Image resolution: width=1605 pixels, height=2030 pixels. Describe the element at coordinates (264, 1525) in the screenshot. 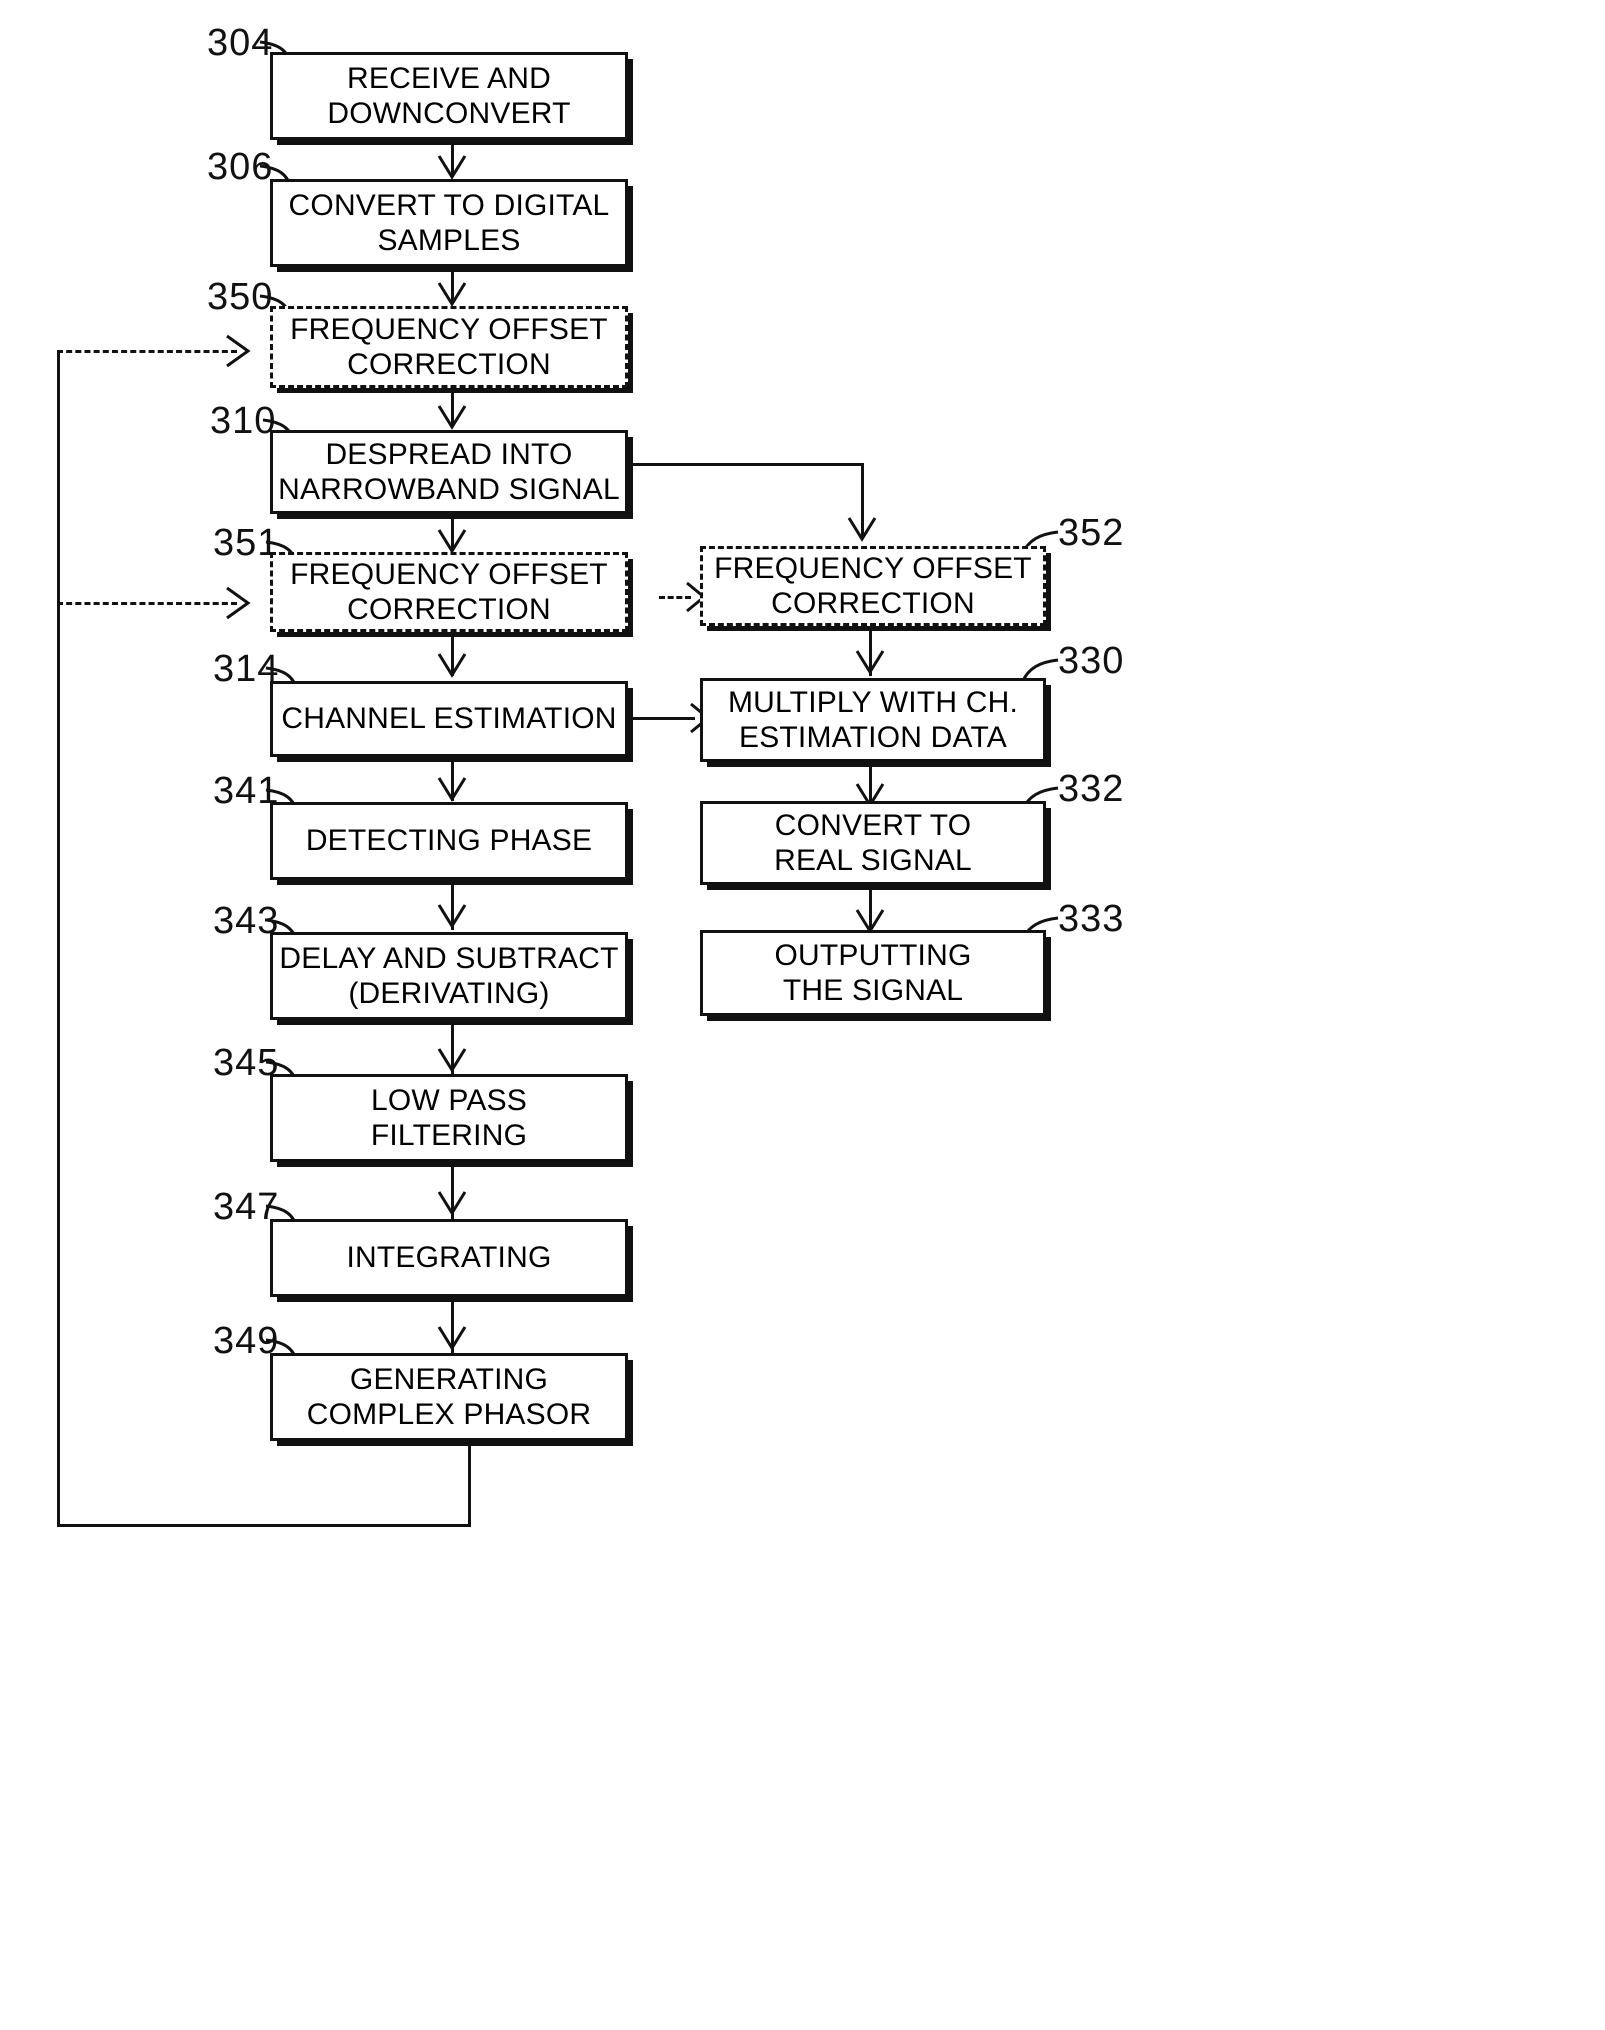

I see `feedback-bottom-rail` at that location.